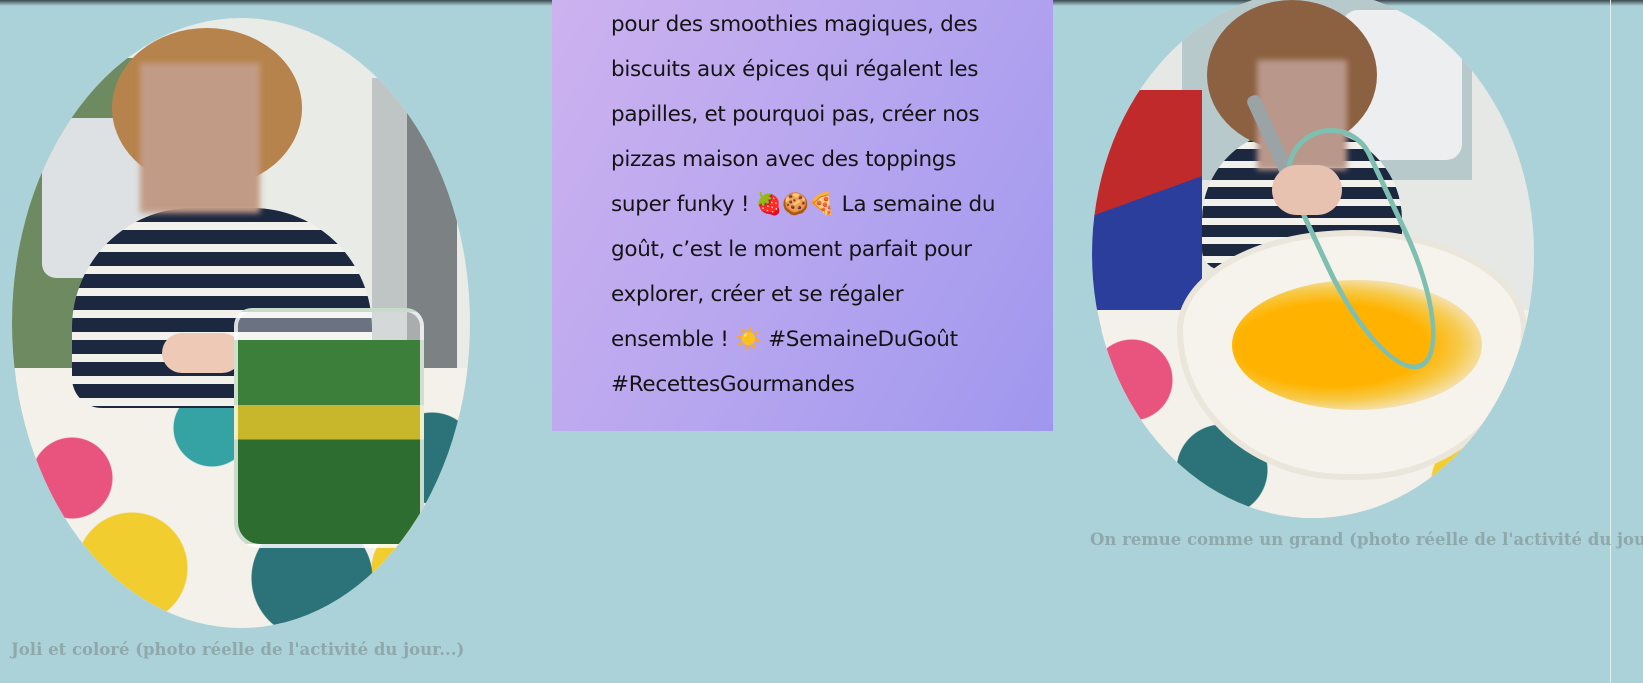 Image resolution: width=1643 pixels, height=683 pixels. I want to click on column-divider, so click(1610, 341).